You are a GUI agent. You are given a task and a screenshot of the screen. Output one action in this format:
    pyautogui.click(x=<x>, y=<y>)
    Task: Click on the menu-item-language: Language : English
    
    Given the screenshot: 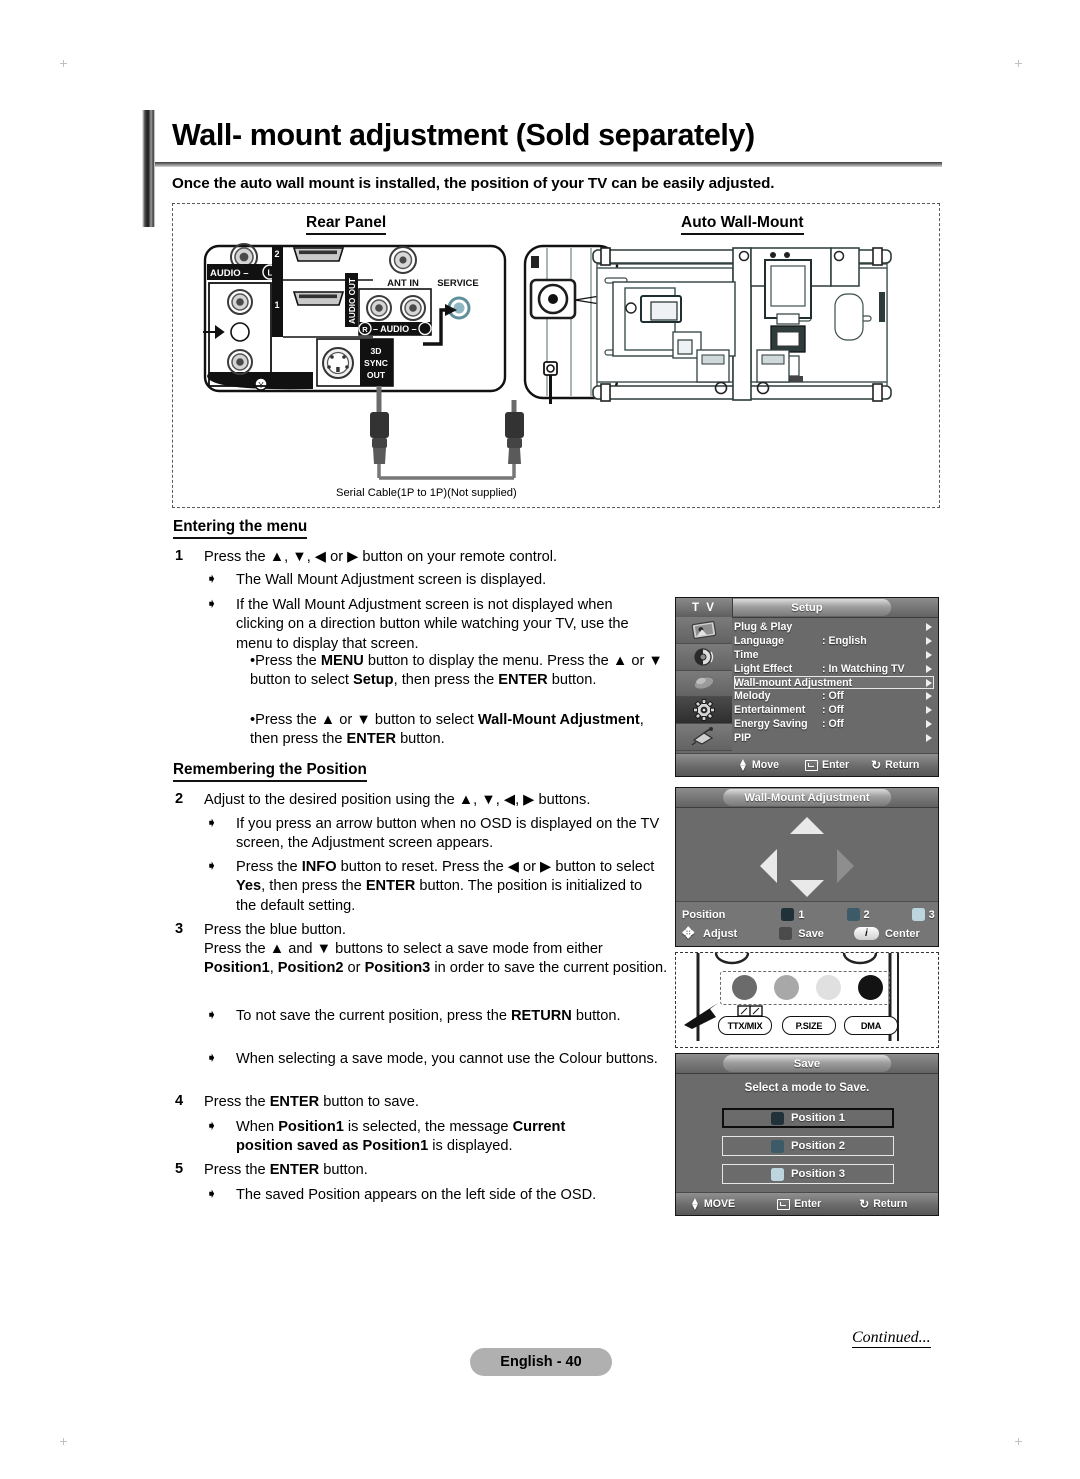 What is the action you would take?
    pyautogui.click(x=834, y=641)
    